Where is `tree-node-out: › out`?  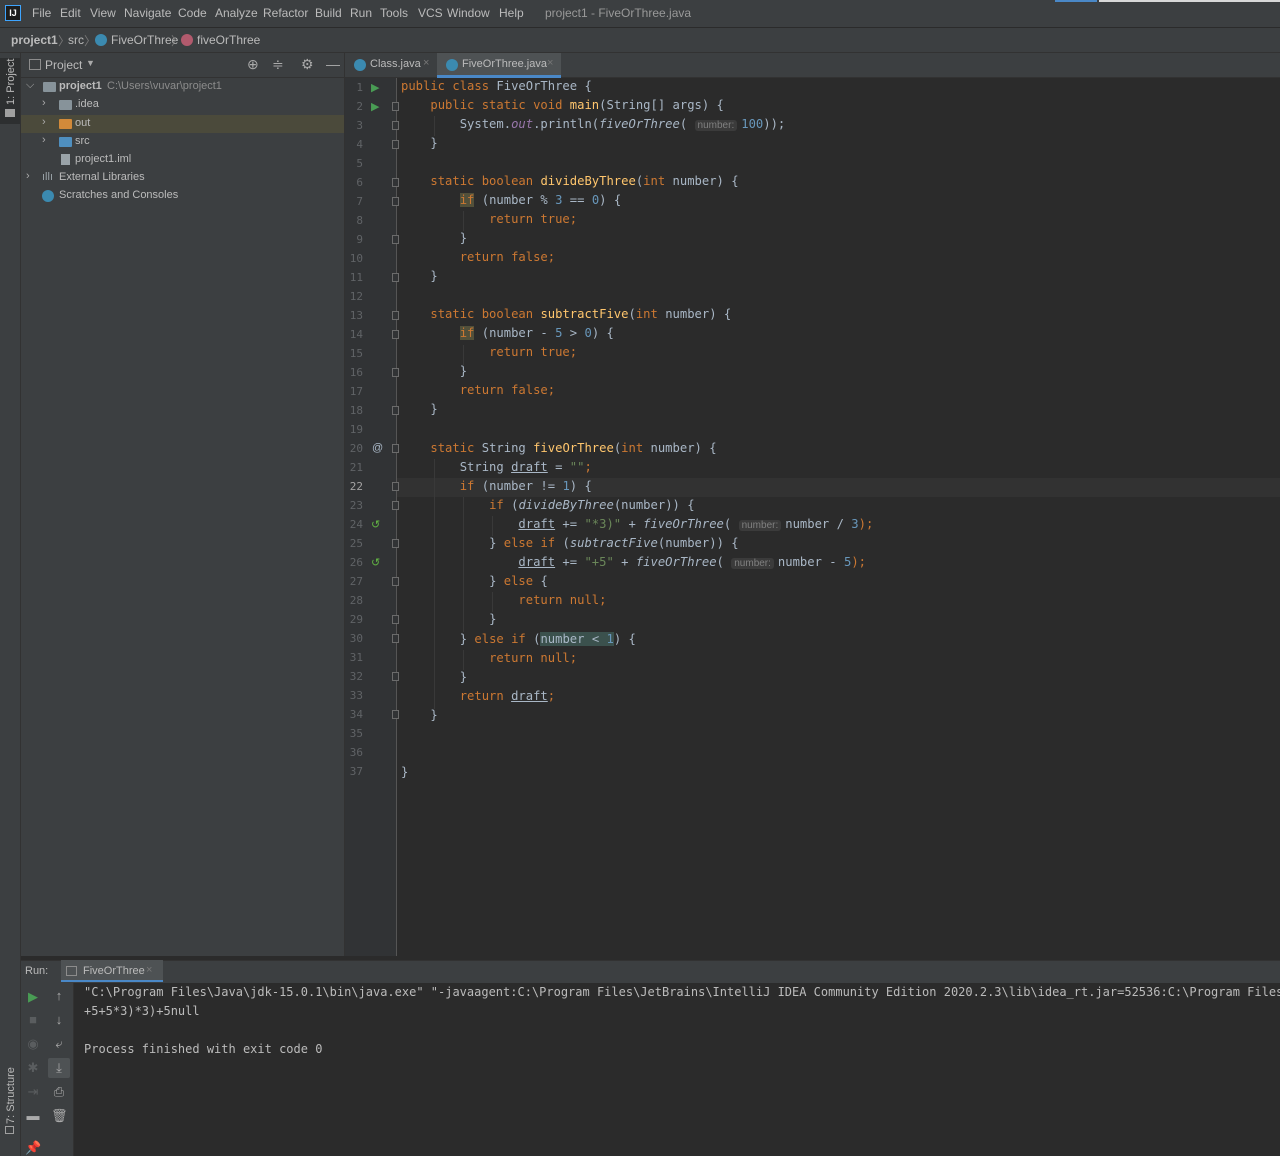 tree-node-out: › out is located at coordinates (182, 124).